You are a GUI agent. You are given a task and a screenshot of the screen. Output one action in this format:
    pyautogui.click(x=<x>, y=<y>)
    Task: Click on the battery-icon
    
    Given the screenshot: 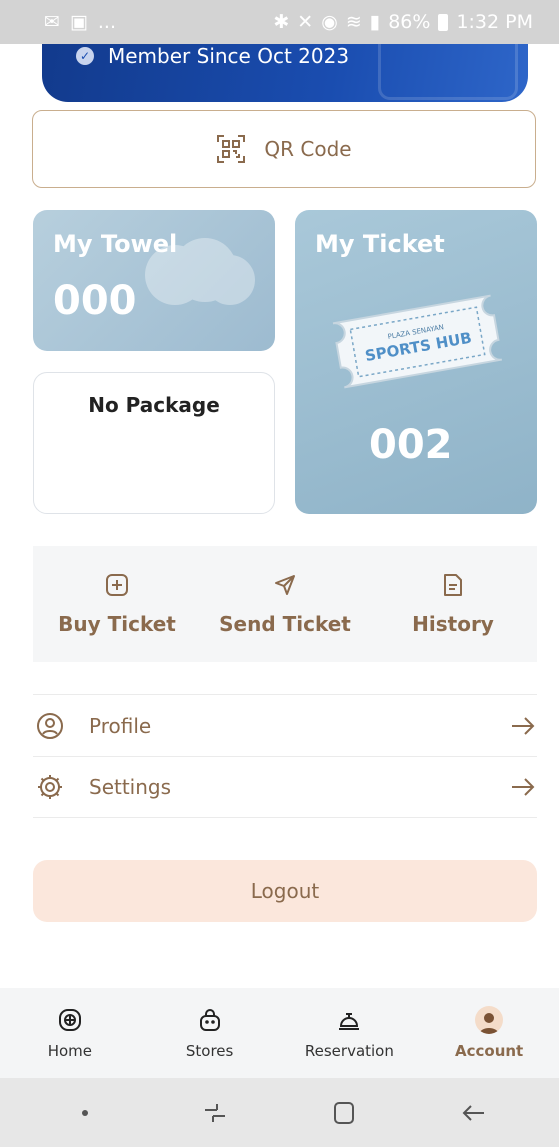 What is the action you would take?
    pyautogui.click(x=443, y=22)
    